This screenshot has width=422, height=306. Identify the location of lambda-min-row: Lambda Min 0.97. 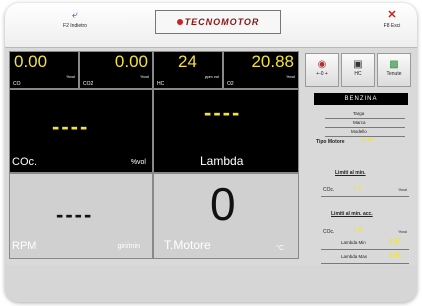
(375, 242).